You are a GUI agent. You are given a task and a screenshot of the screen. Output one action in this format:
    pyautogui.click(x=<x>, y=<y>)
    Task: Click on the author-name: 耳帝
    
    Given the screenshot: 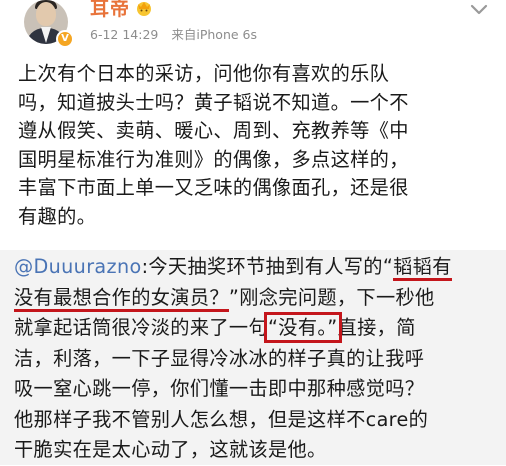 What is the action you would take?
    pyautogui.click(x=122, y=10)
    